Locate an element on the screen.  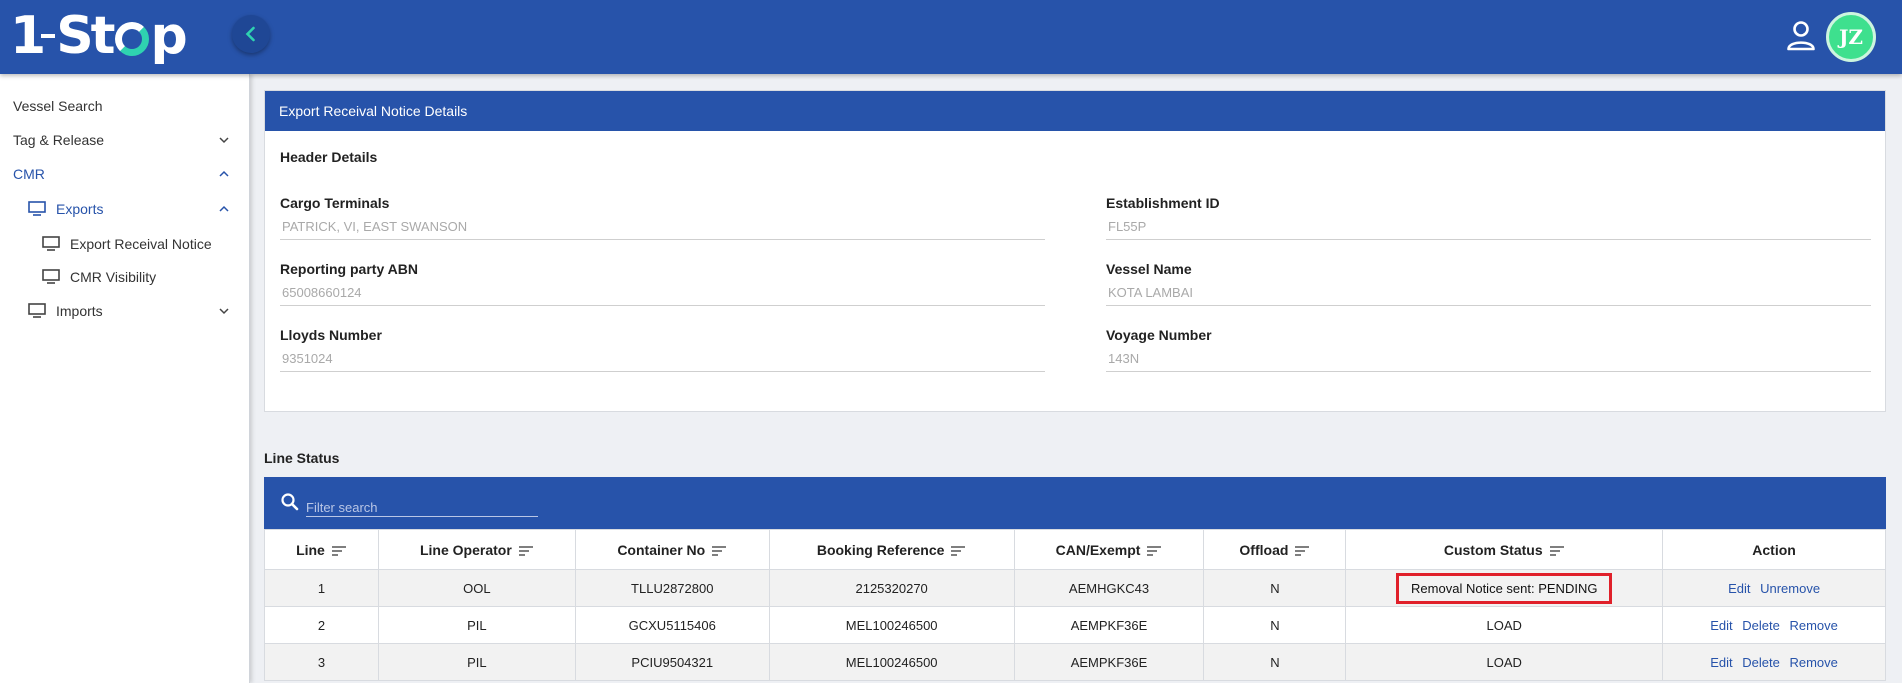
column-header-line: Line is located at coordinates (321, 549).